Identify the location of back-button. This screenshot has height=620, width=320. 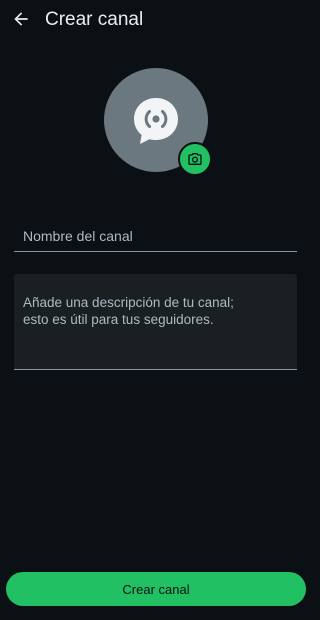
(21, 19).